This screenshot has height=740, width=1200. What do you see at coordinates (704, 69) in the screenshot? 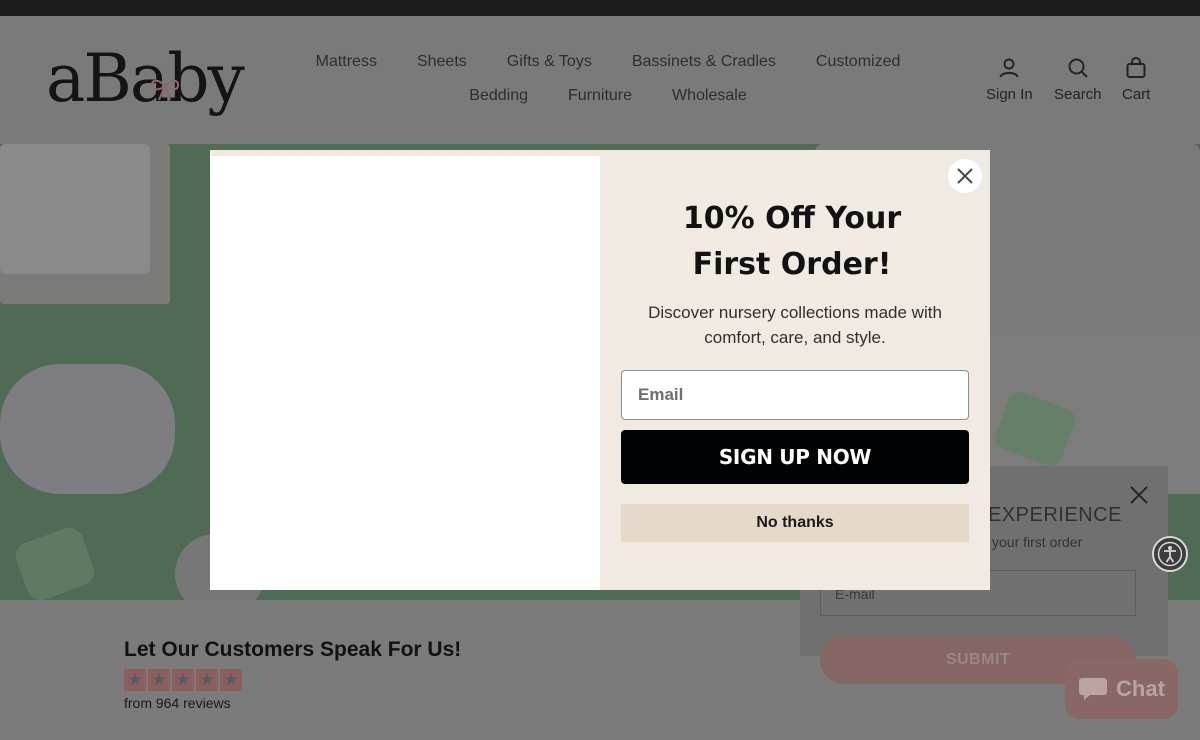
I see `nav-bassinets-cradles: Bassinets & Cradles` at bounding box center [704, 69].